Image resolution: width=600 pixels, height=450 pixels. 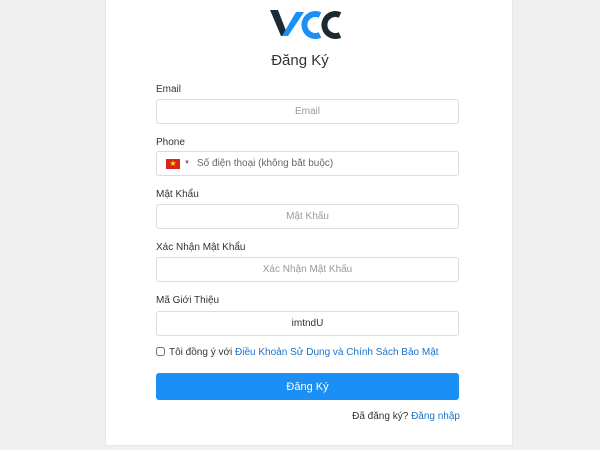 I want to click on register-button: Đăng Ký, so click(x=307, y=386).